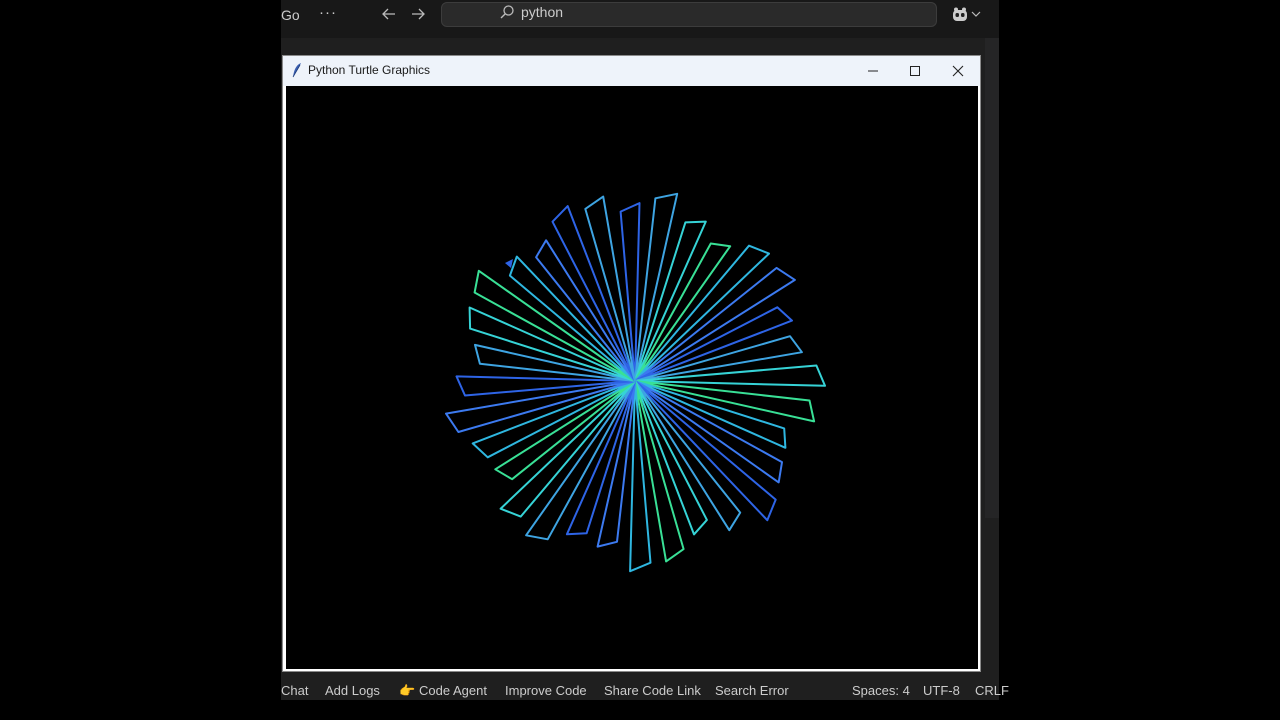 The image size is (1280, 720). What do you see at coordinates (352, 690) in the screenshot?
I see `status-add-logs: Add Logs` at bounding box center [352, 690].